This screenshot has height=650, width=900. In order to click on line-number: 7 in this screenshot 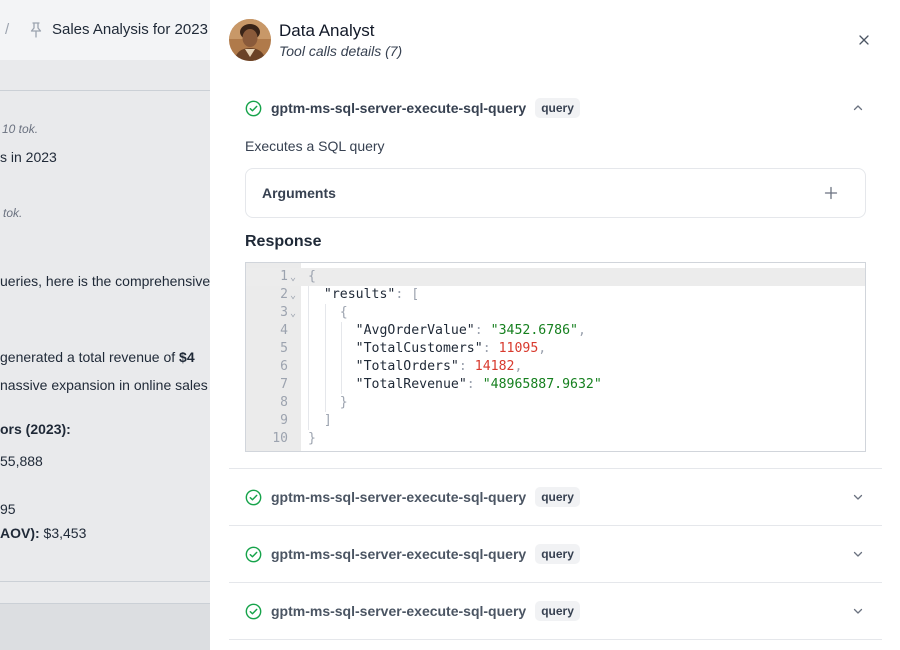, I will do `click(284, 384)`.